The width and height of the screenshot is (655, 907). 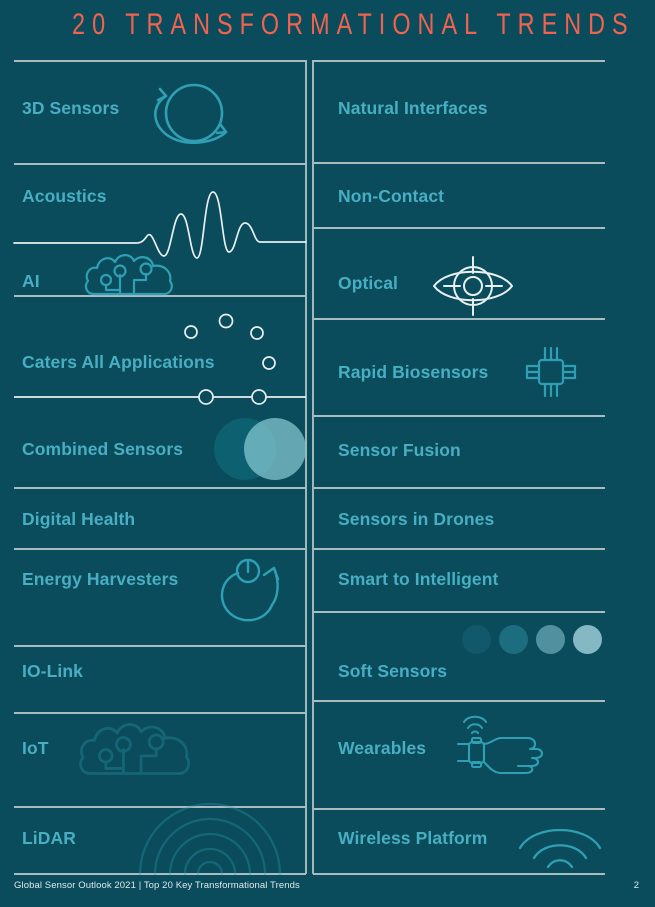 What do you see at coordinates (503, 740) in the screenshot?
I see `smartwatch-fist-icon` at bounding box center [503, 740].